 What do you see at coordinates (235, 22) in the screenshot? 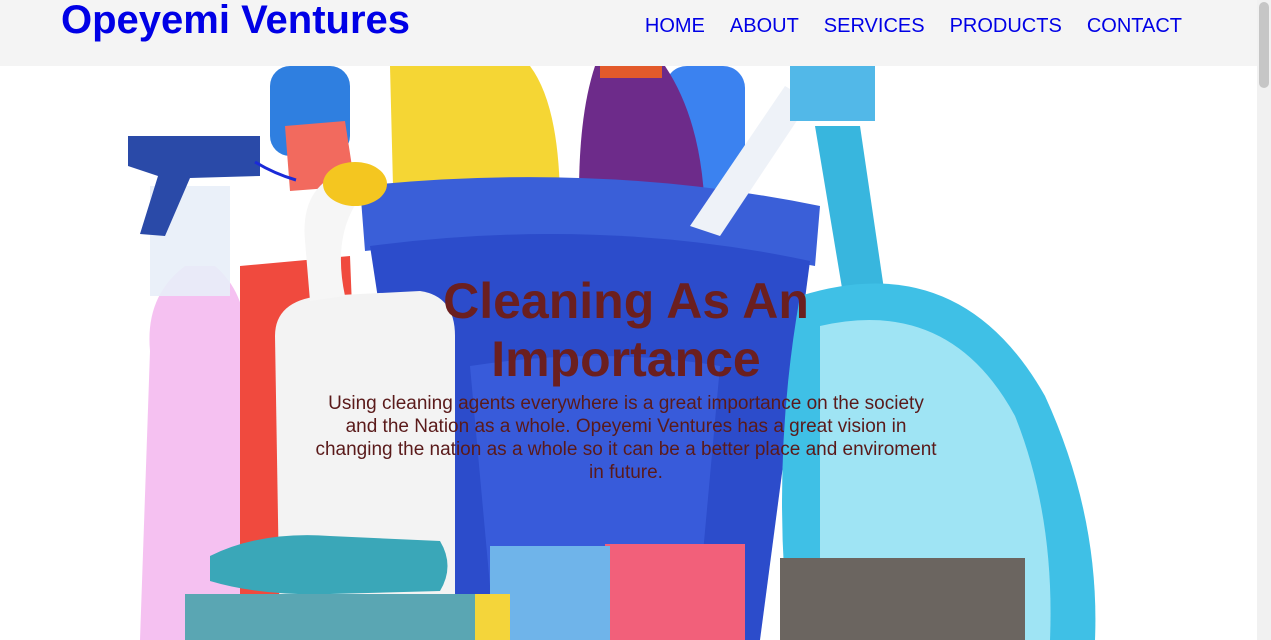
I see `brand-logo-text: Opeyemi Ventures` at bounding box center [235, 22].